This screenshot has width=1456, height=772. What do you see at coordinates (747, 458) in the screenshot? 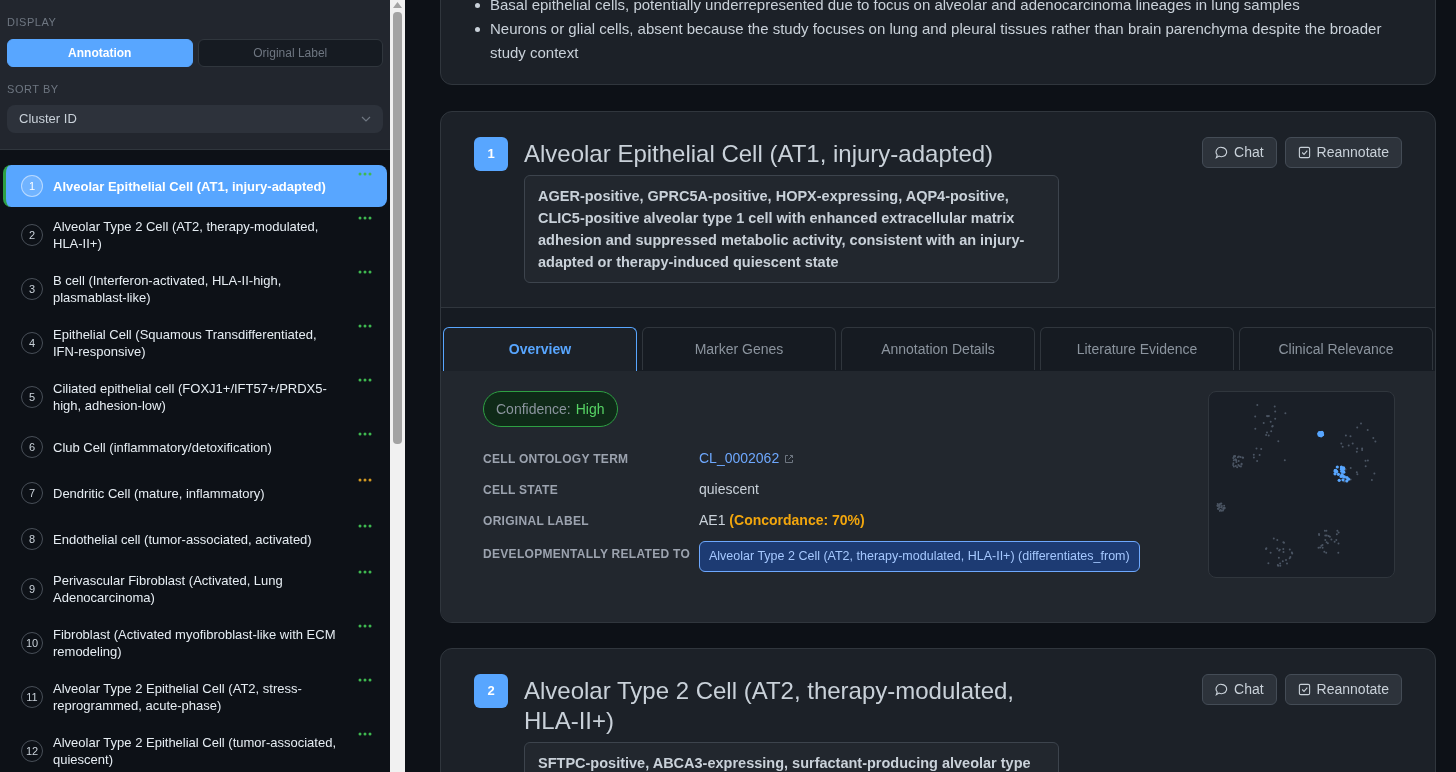
I see `ontology-link: CL_0002062` at bounding box center [747, 458].